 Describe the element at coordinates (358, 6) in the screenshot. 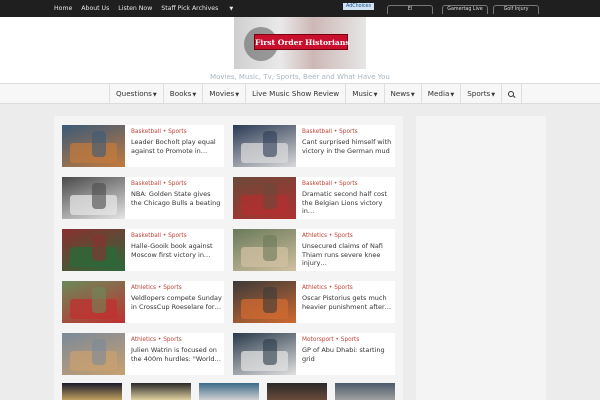

I see `adchoices-badge: AdChoices` at that location.